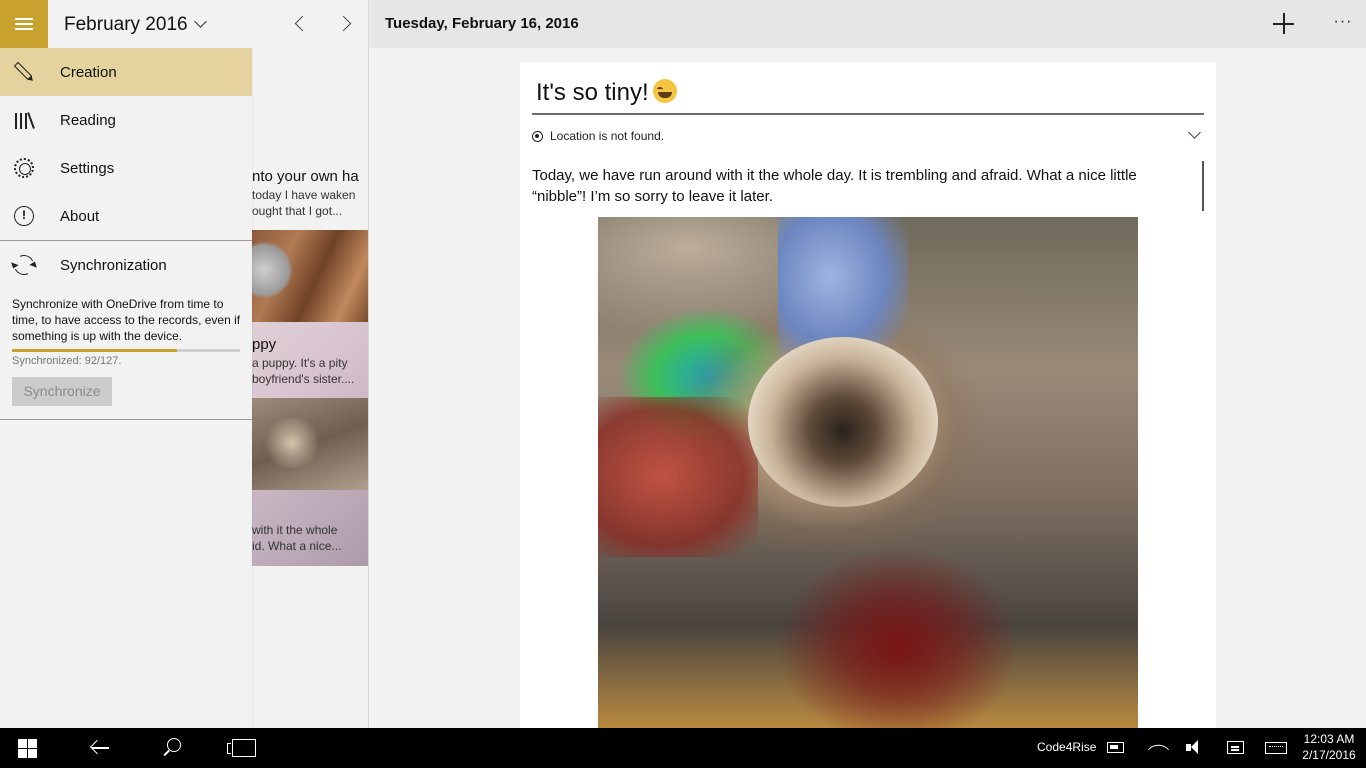 This screenshot has width=1366, height=768. Describe the element at coordinates (28, 749) in the screenshot. I see `windows-start-icon` at that location.